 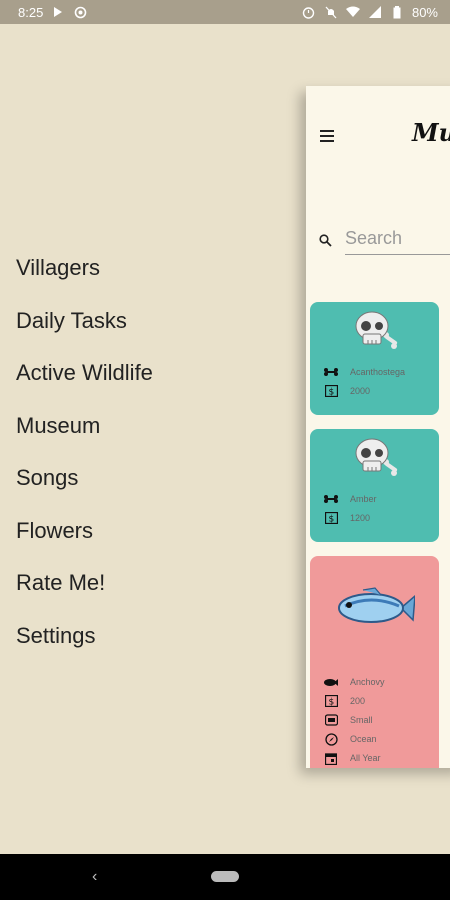 What do you see at coordinates (331, 739) in the screenshot?
I see `compass-icon` at bounding box center [331, 739].